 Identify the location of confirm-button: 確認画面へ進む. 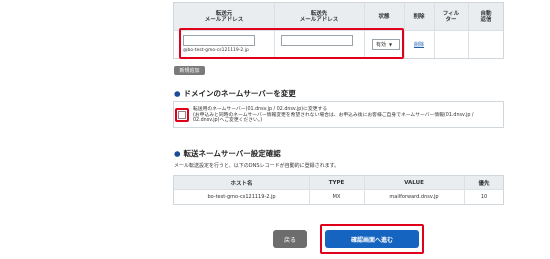
(372, 239).